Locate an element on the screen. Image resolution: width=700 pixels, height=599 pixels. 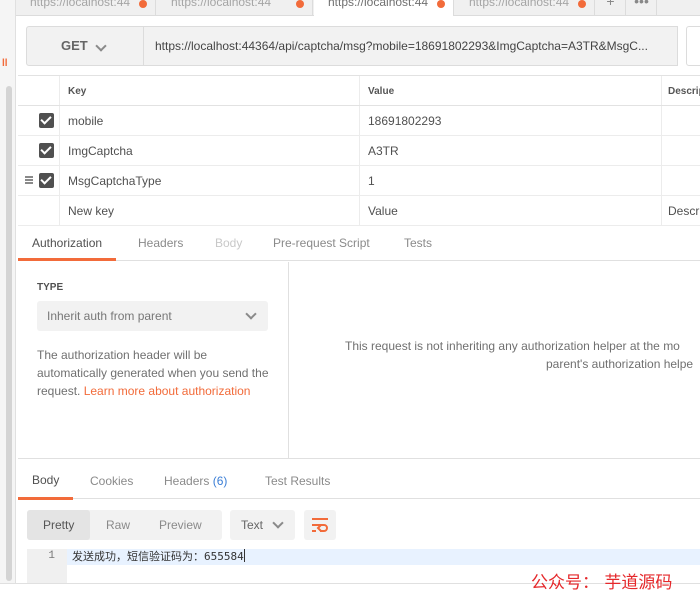
tab-tests: Tests is located at coordinates (418, 245).